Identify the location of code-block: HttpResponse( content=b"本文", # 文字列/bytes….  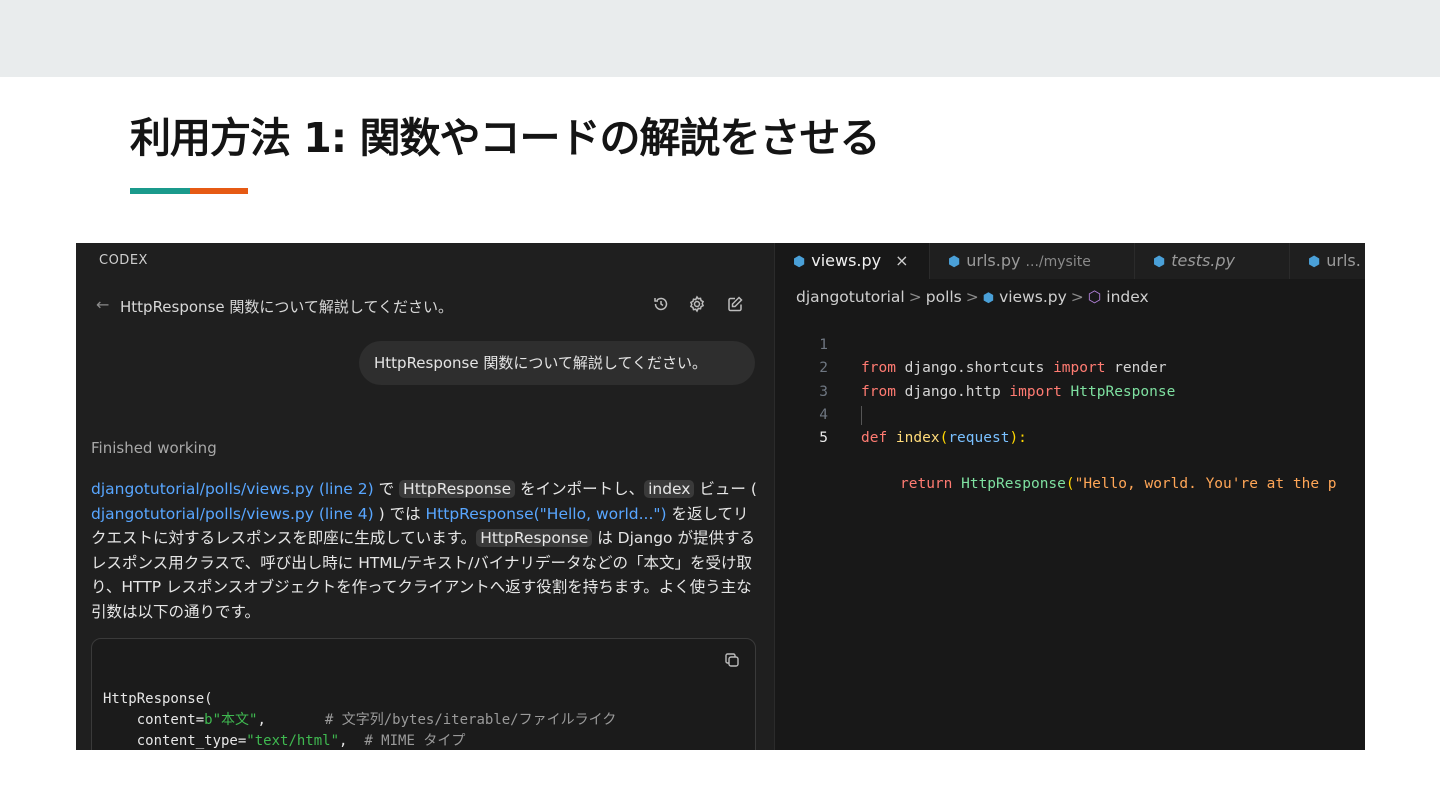
(423, 694).